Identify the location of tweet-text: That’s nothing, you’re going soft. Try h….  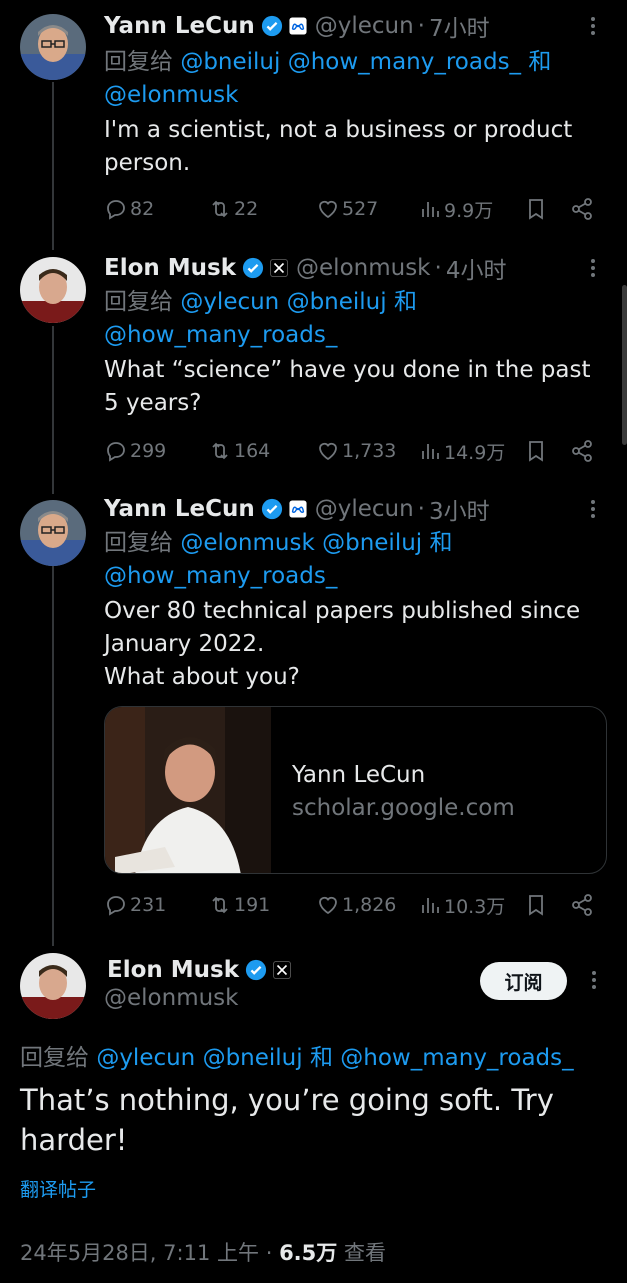
(287, 1120).